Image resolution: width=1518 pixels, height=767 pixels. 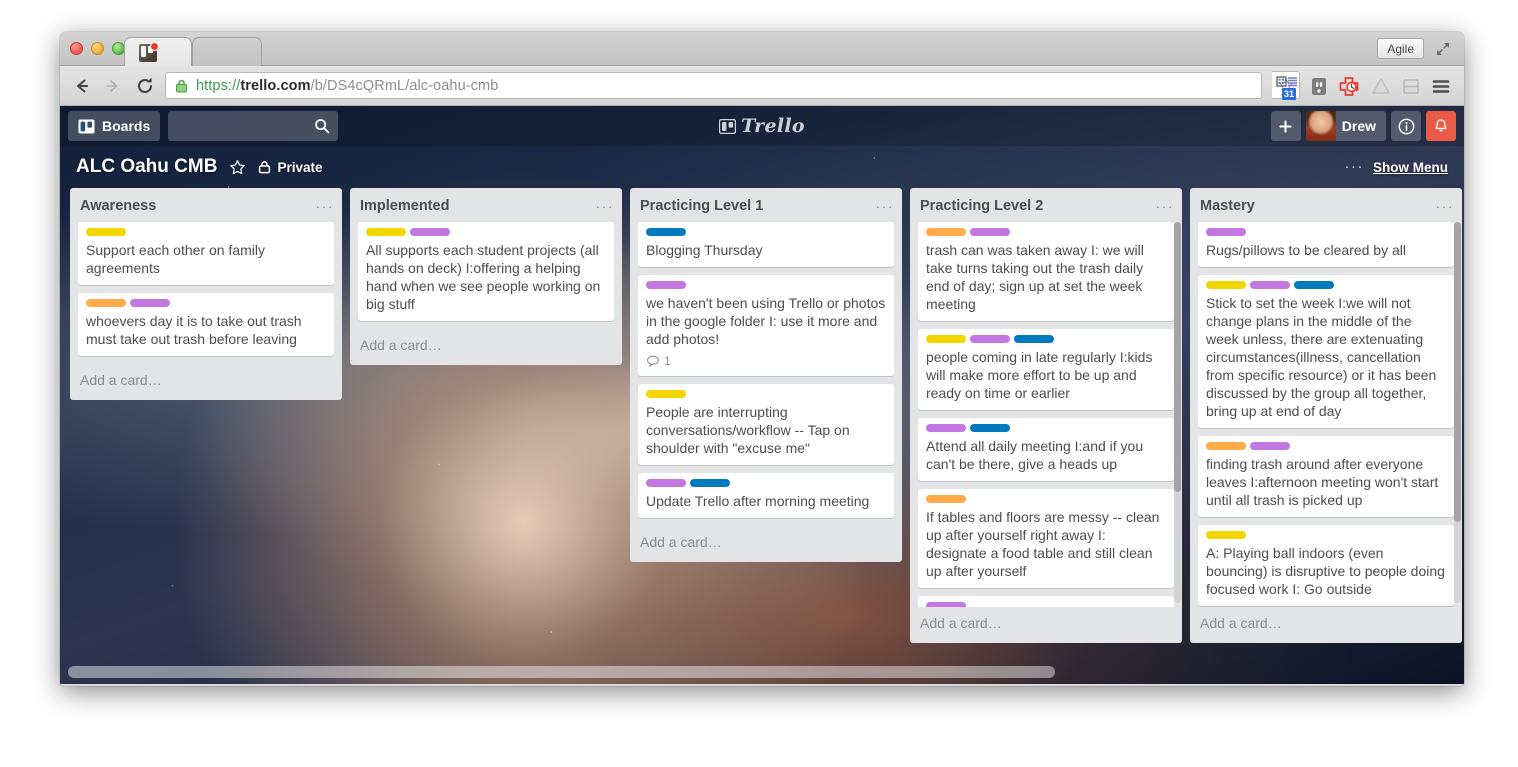 I want to click on list-header: Awareness ···, so click(x=206, y=205).